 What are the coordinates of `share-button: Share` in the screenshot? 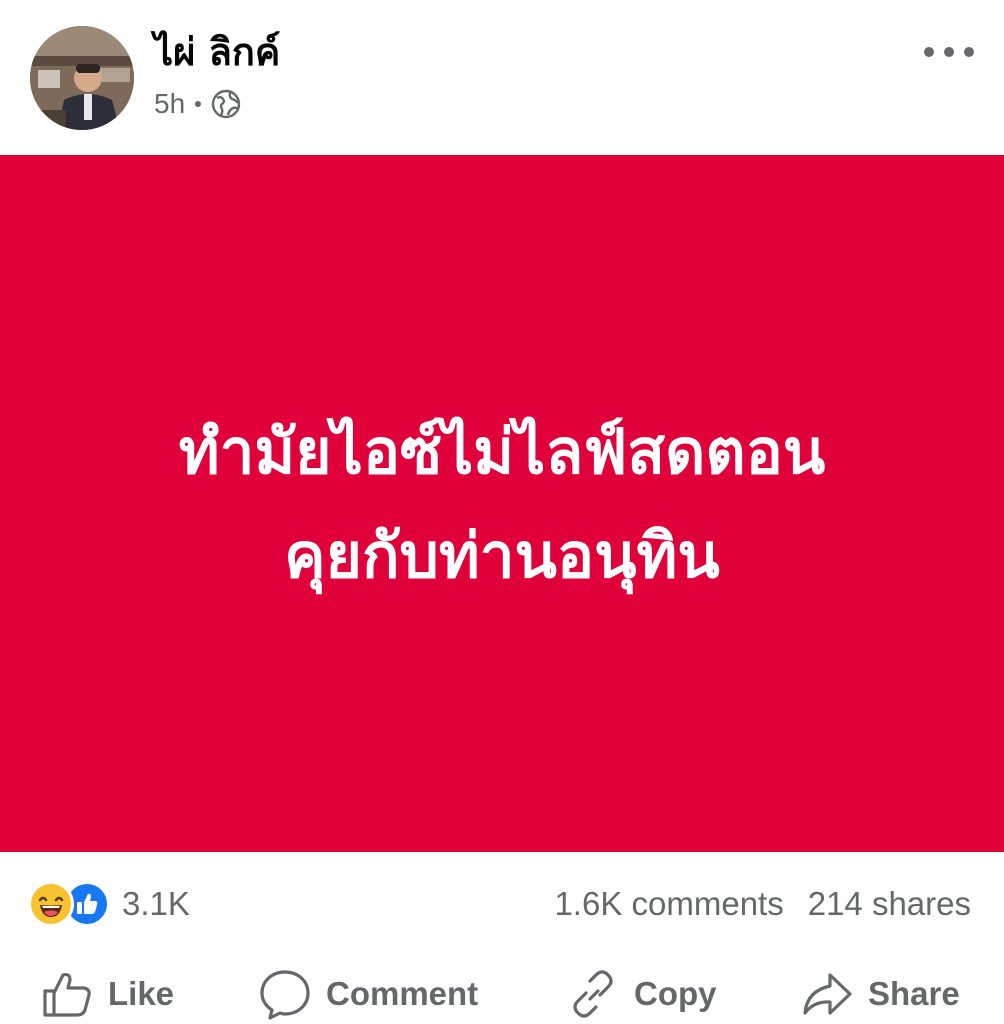 It's located at (880, 993).